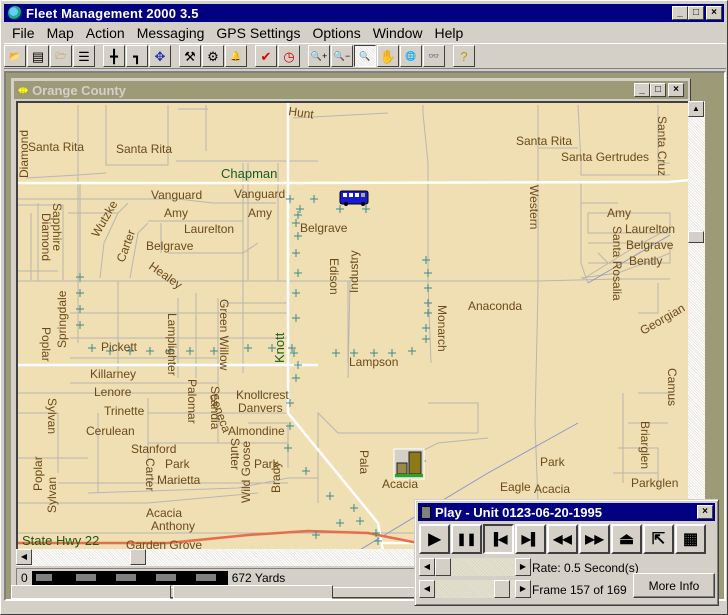 The image size is (728, 615). What do you see at coordinates (179, 480) in the screenshot?
I see `street-label: Marietta` at bounding box center [179, 480].